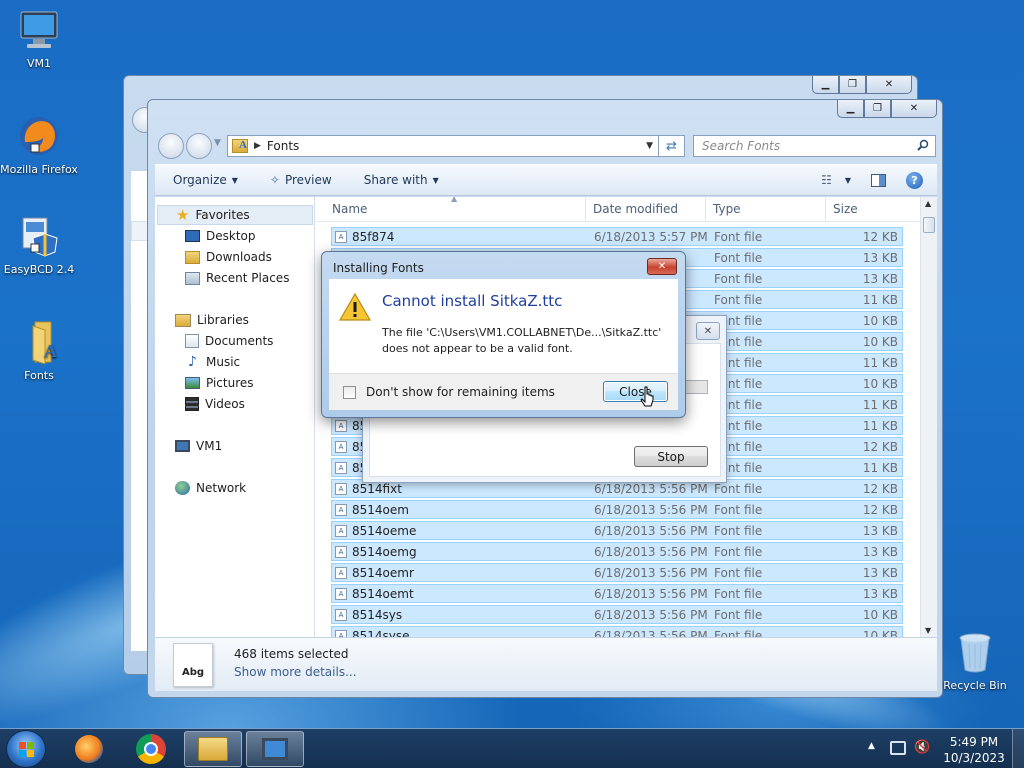 The image size is (1024, 768). I want to click on back-button, so click(171, 146).